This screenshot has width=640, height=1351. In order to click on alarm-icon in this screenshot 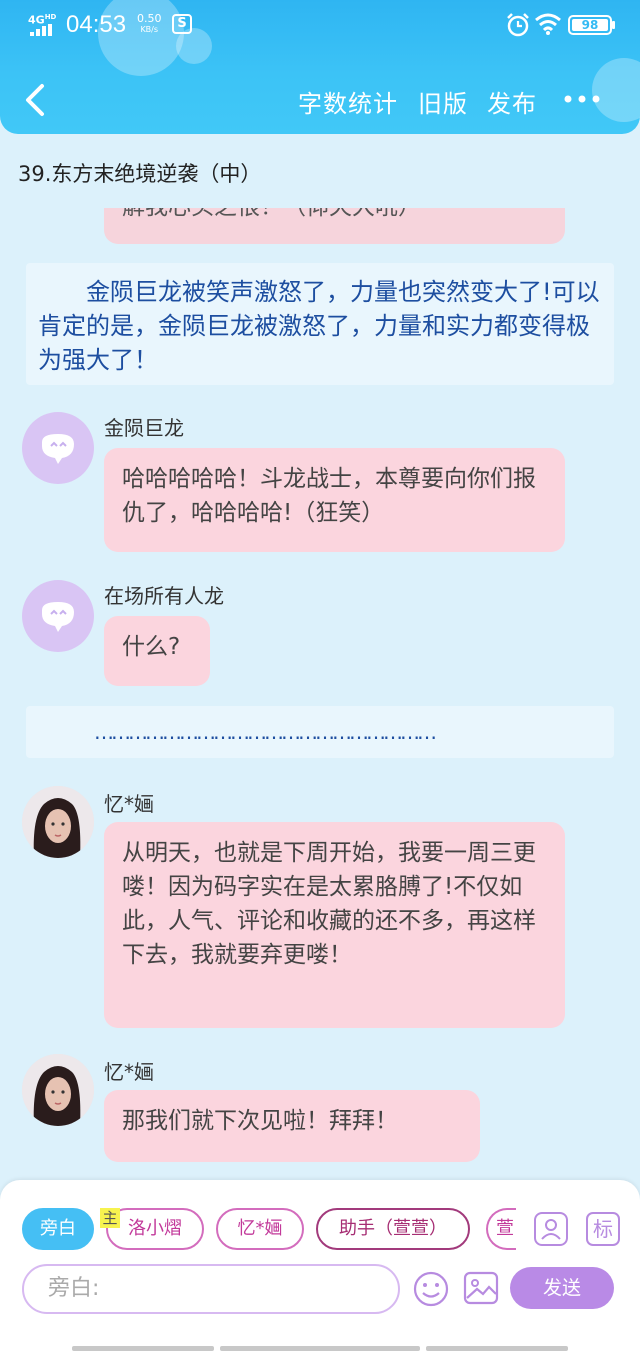, I will do `click(518, 25)`.